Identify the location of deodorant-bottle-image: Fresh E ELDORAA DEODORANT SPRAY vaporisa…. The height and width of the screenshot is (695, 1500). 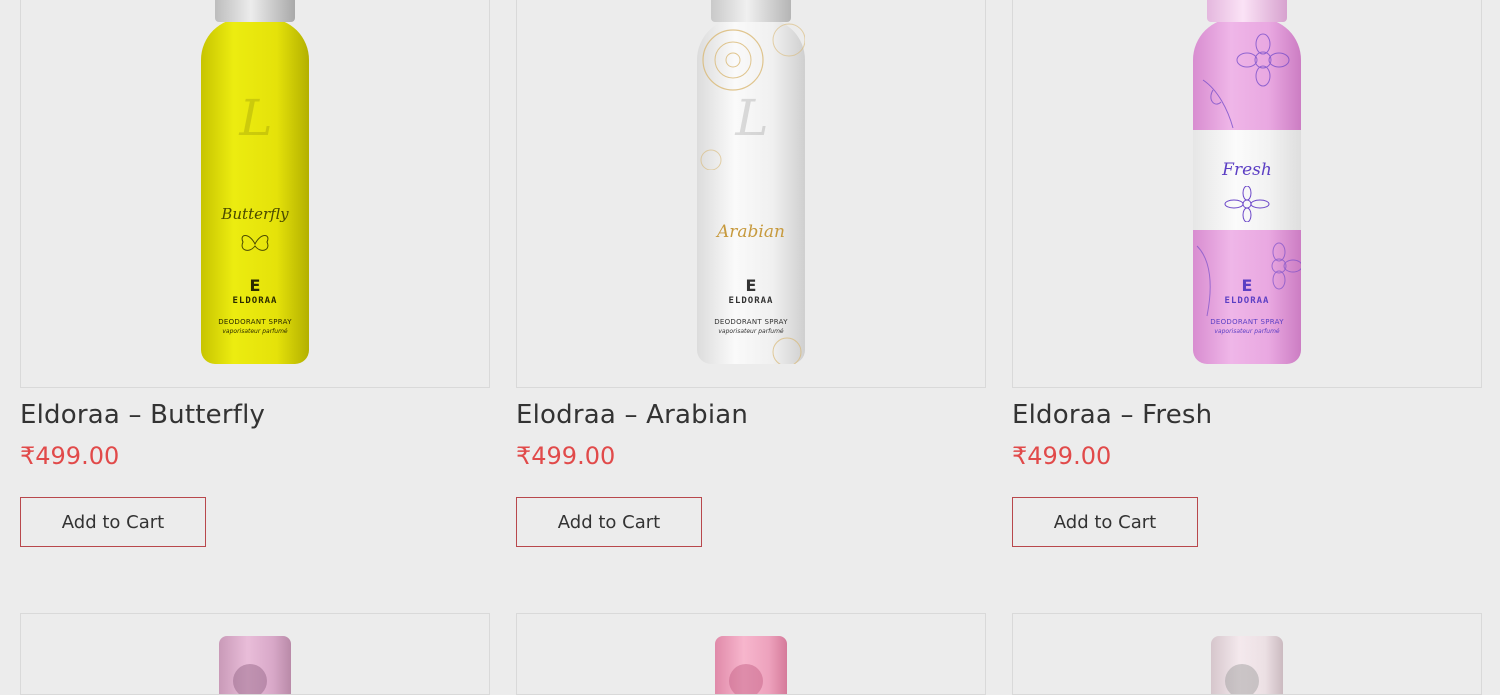
(1247, 182).